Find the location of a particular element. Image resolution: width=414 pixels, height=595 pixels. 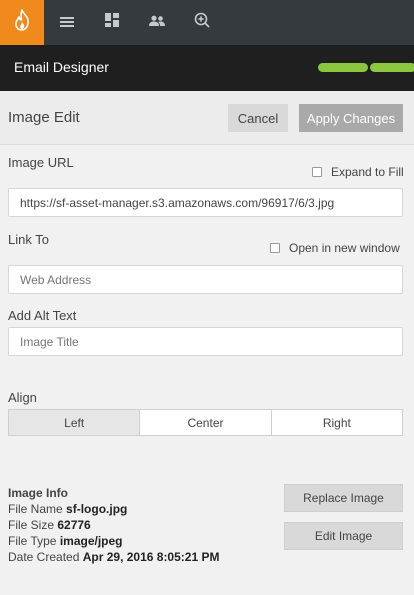

file-name-row: File Name sf-logo.jpg is located at coordinates (113, 509).